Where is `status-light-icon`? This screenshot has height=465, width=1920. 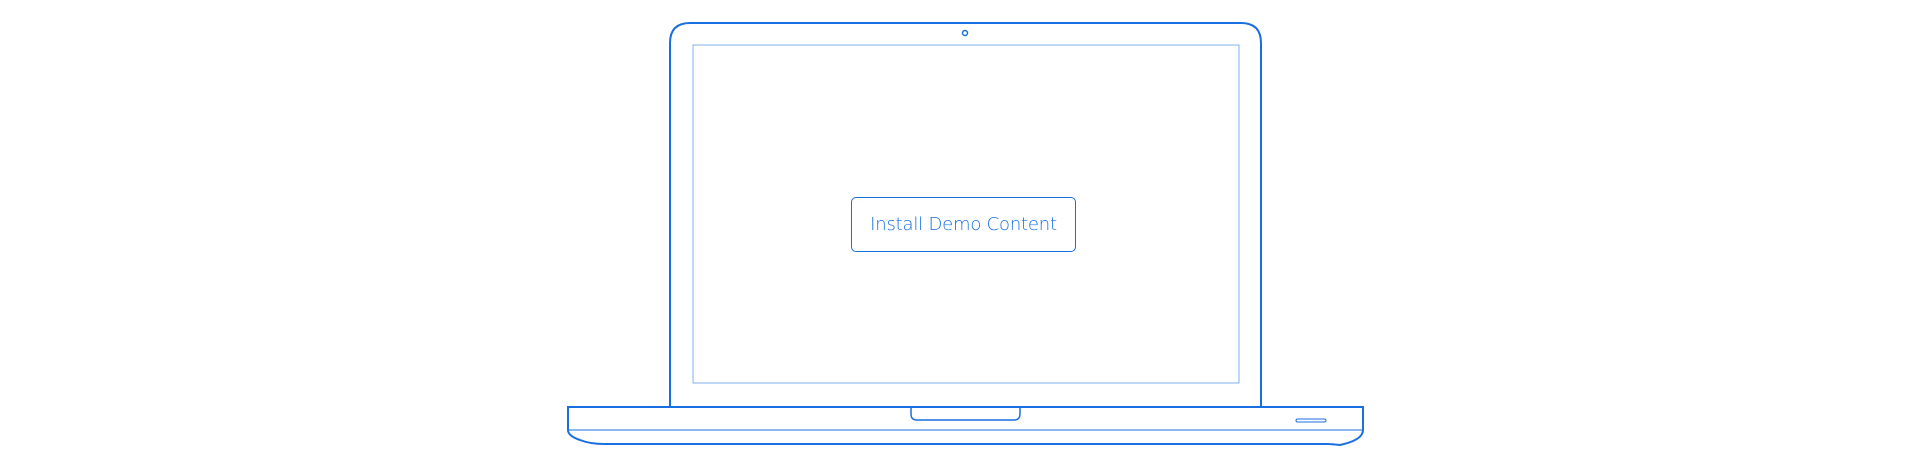
status-light-icon is located at coordinates (1311, 420).